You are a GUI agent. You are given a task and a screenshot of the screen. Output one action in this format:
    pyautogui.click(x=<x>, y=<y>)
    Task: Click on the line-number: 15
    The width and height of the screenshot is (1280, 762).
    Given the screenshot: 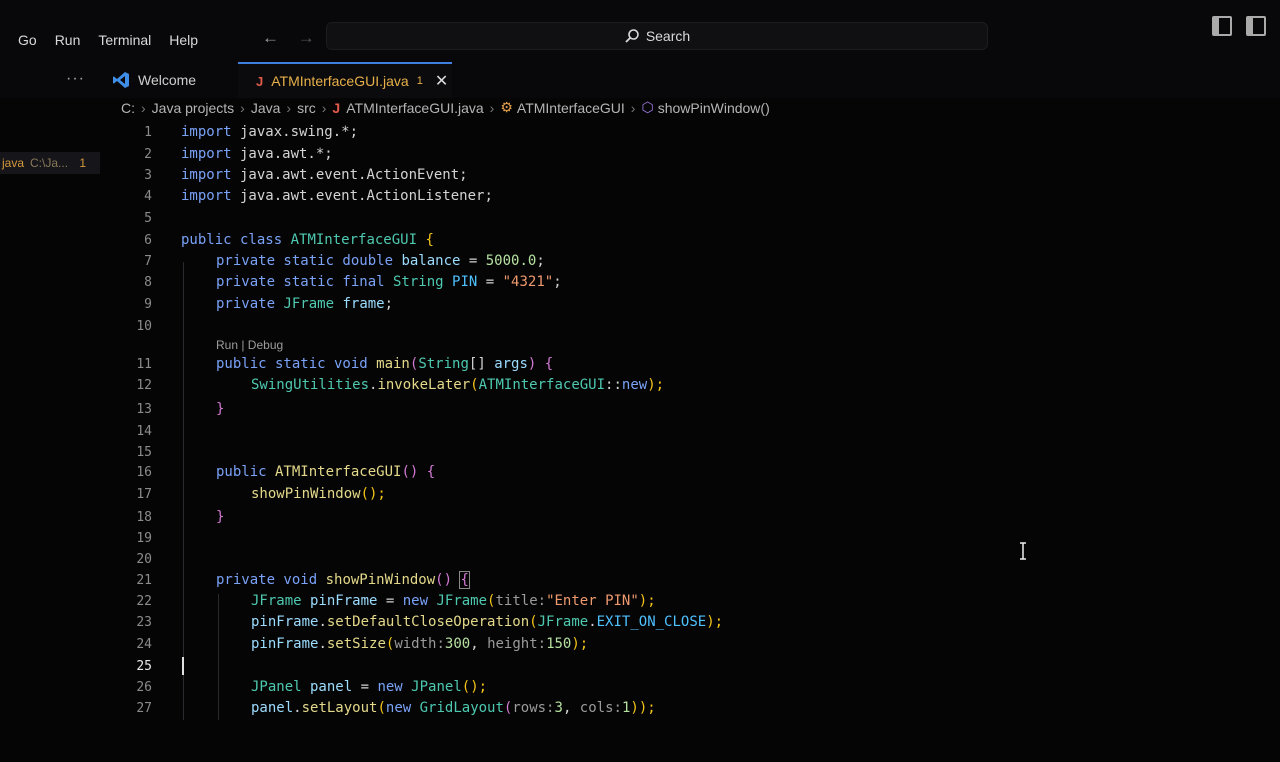 What is the action you would take?
    pyautogui.click(x=144, y=452)
    